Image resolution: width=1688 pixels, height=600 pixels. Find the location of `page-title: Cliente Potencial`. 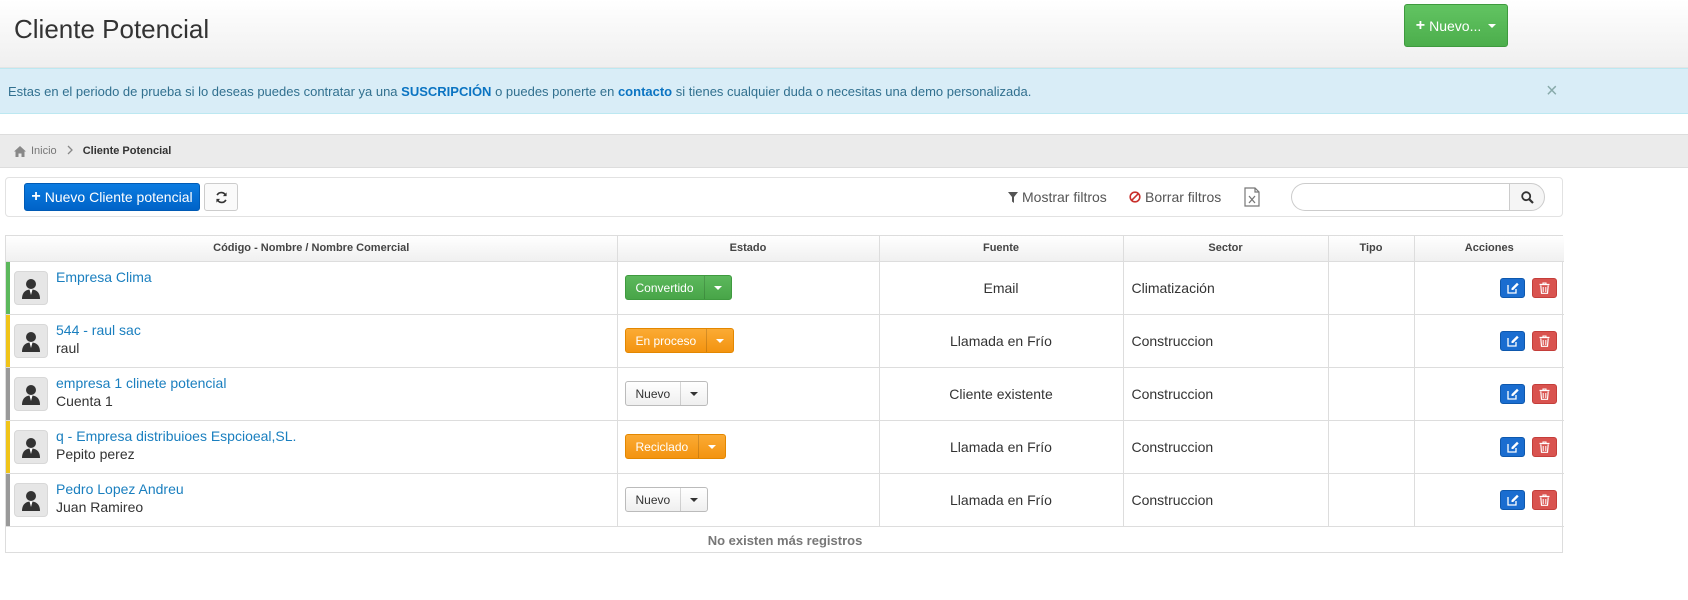

page-title: Cliente Potencial is located at coordinates (112, 29).